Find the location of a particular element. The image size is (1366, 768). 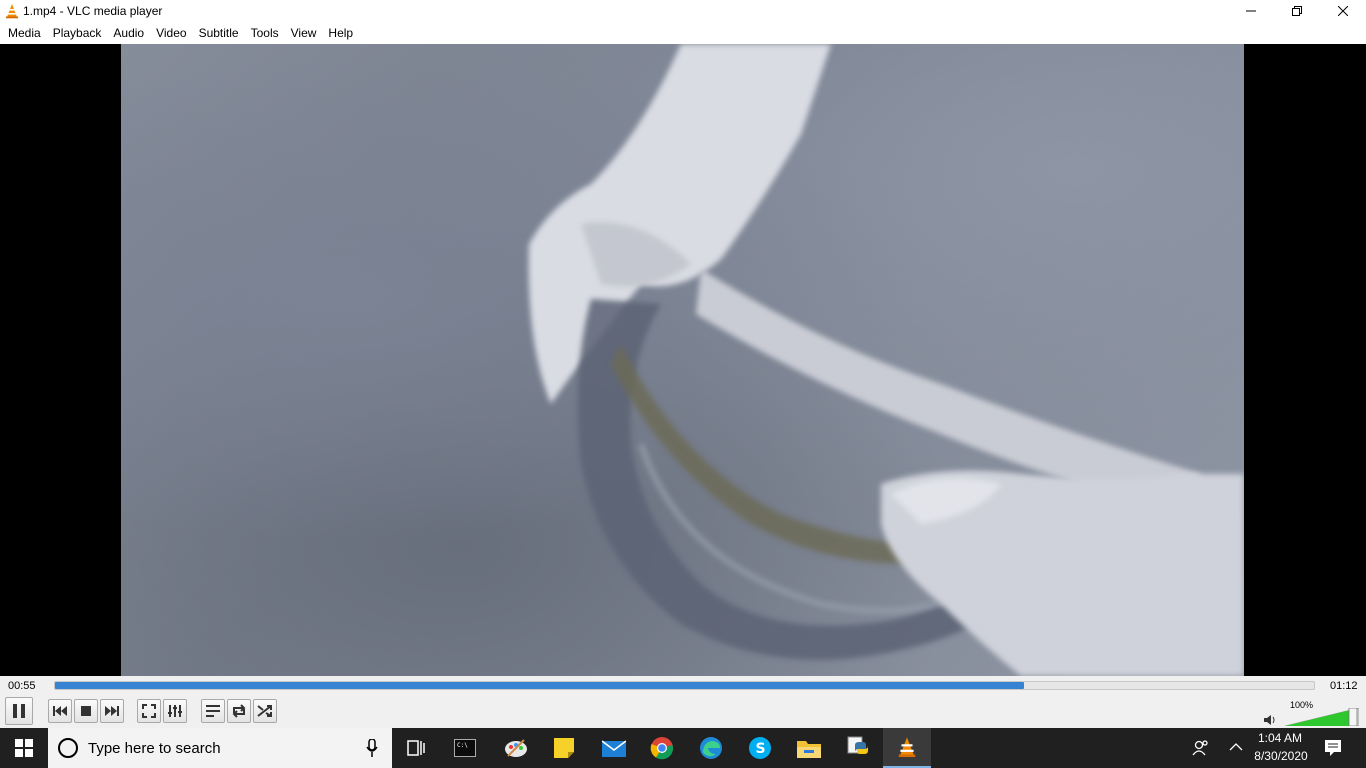

file-explorer-icon is located at coordinates (809, 749).